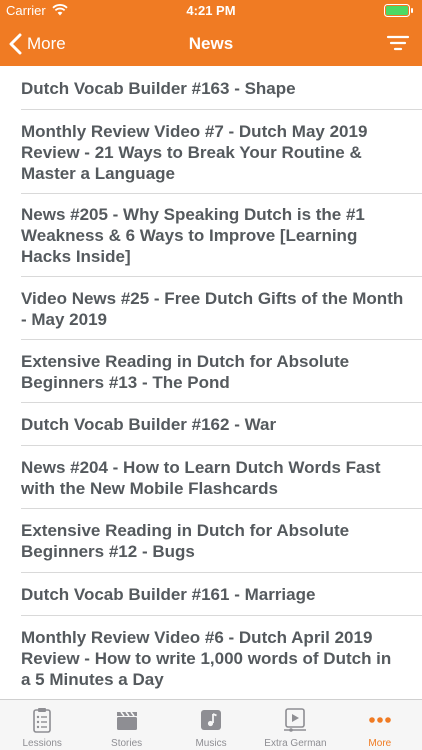 This screenshot has height=750, width=422. I want to click on tab-extra-german: Extra German, so click(295, 725).